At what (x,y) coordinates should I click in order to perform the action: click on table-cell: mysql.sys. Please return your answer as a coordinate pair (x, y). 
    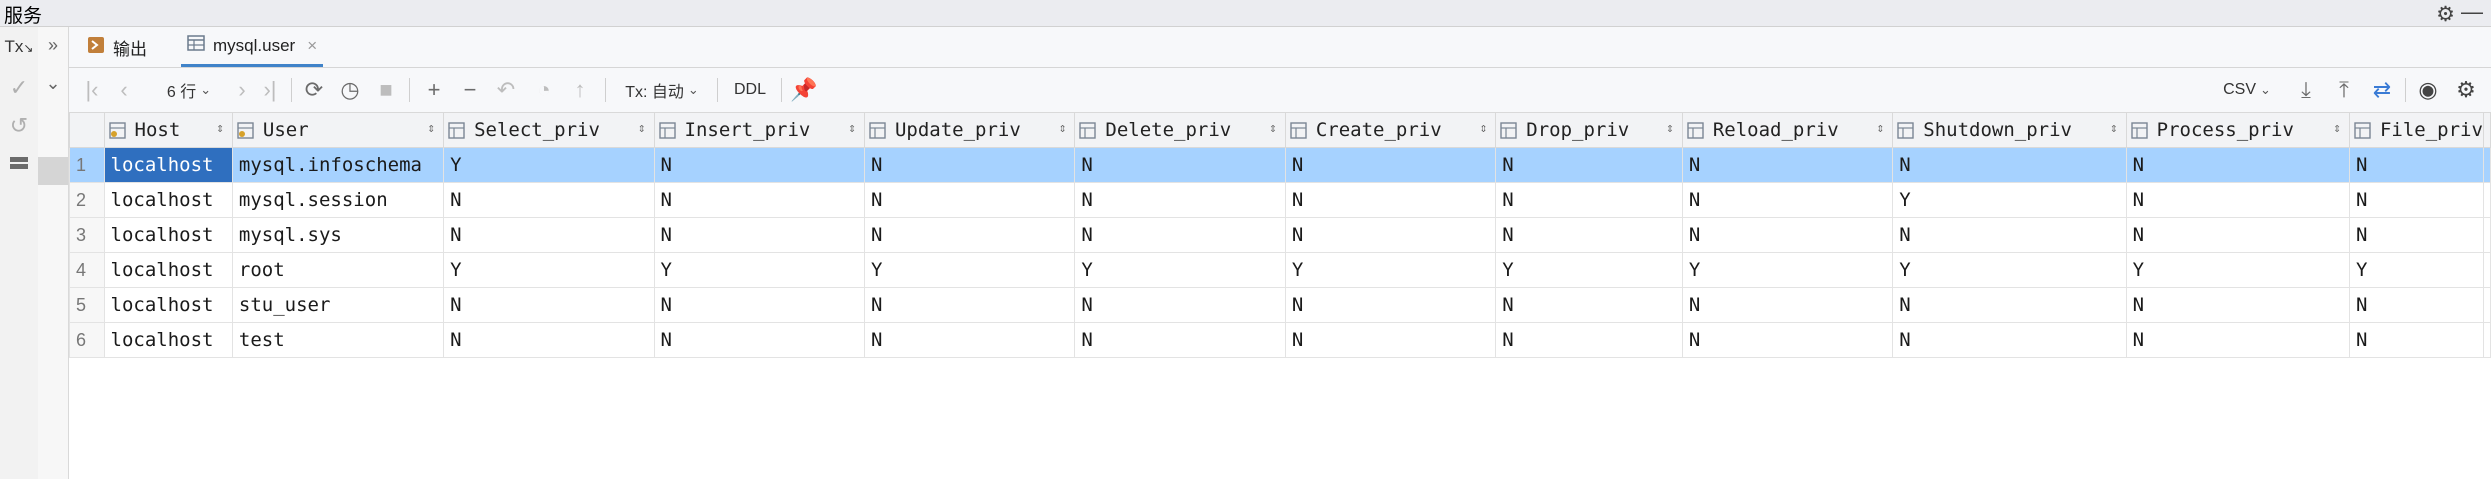
    Looking at the image, I should click on (338, 235).